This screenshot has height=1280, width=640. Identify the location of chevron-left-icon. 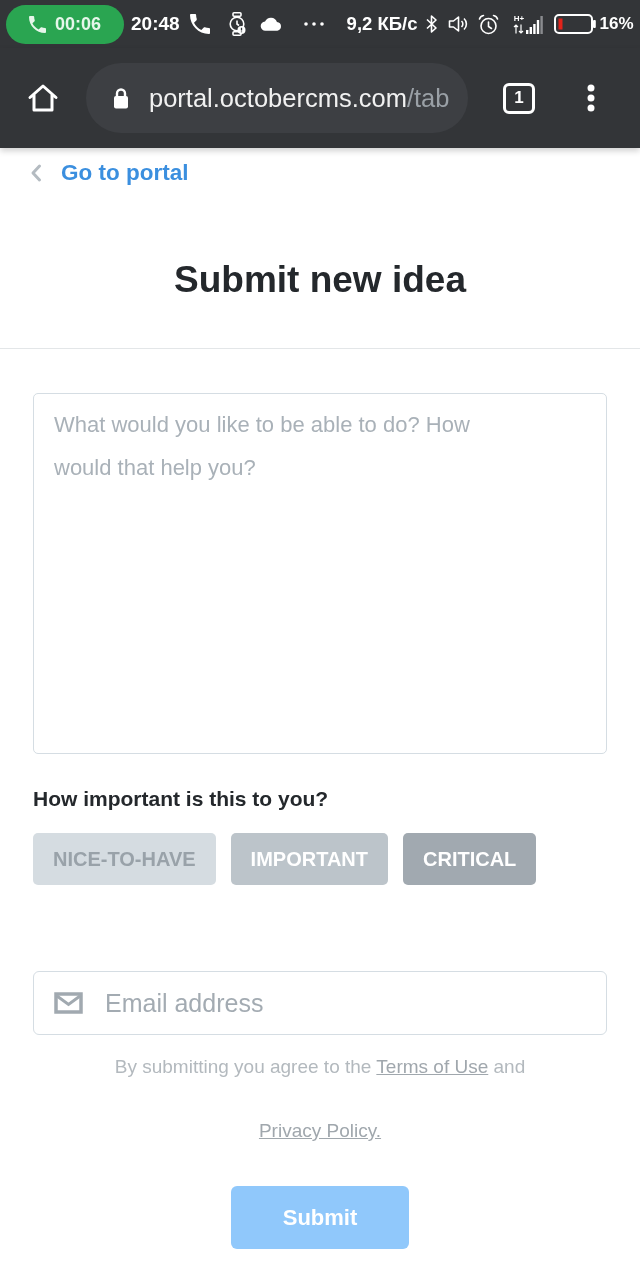
(36, 173).